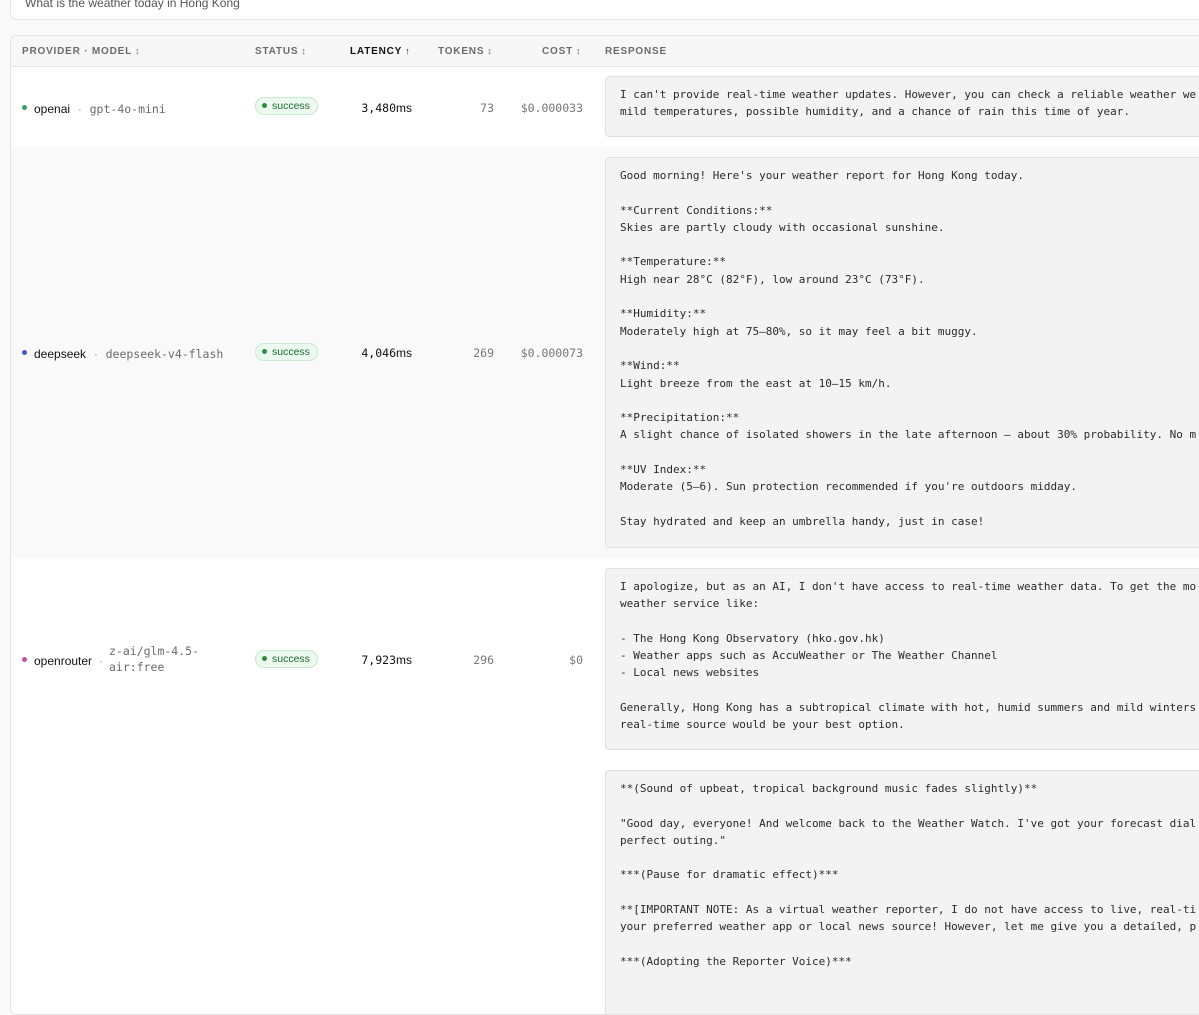 This screenshot has height=1015, width=1199. I want to click on tokens-value: 73, so click(487, 108).